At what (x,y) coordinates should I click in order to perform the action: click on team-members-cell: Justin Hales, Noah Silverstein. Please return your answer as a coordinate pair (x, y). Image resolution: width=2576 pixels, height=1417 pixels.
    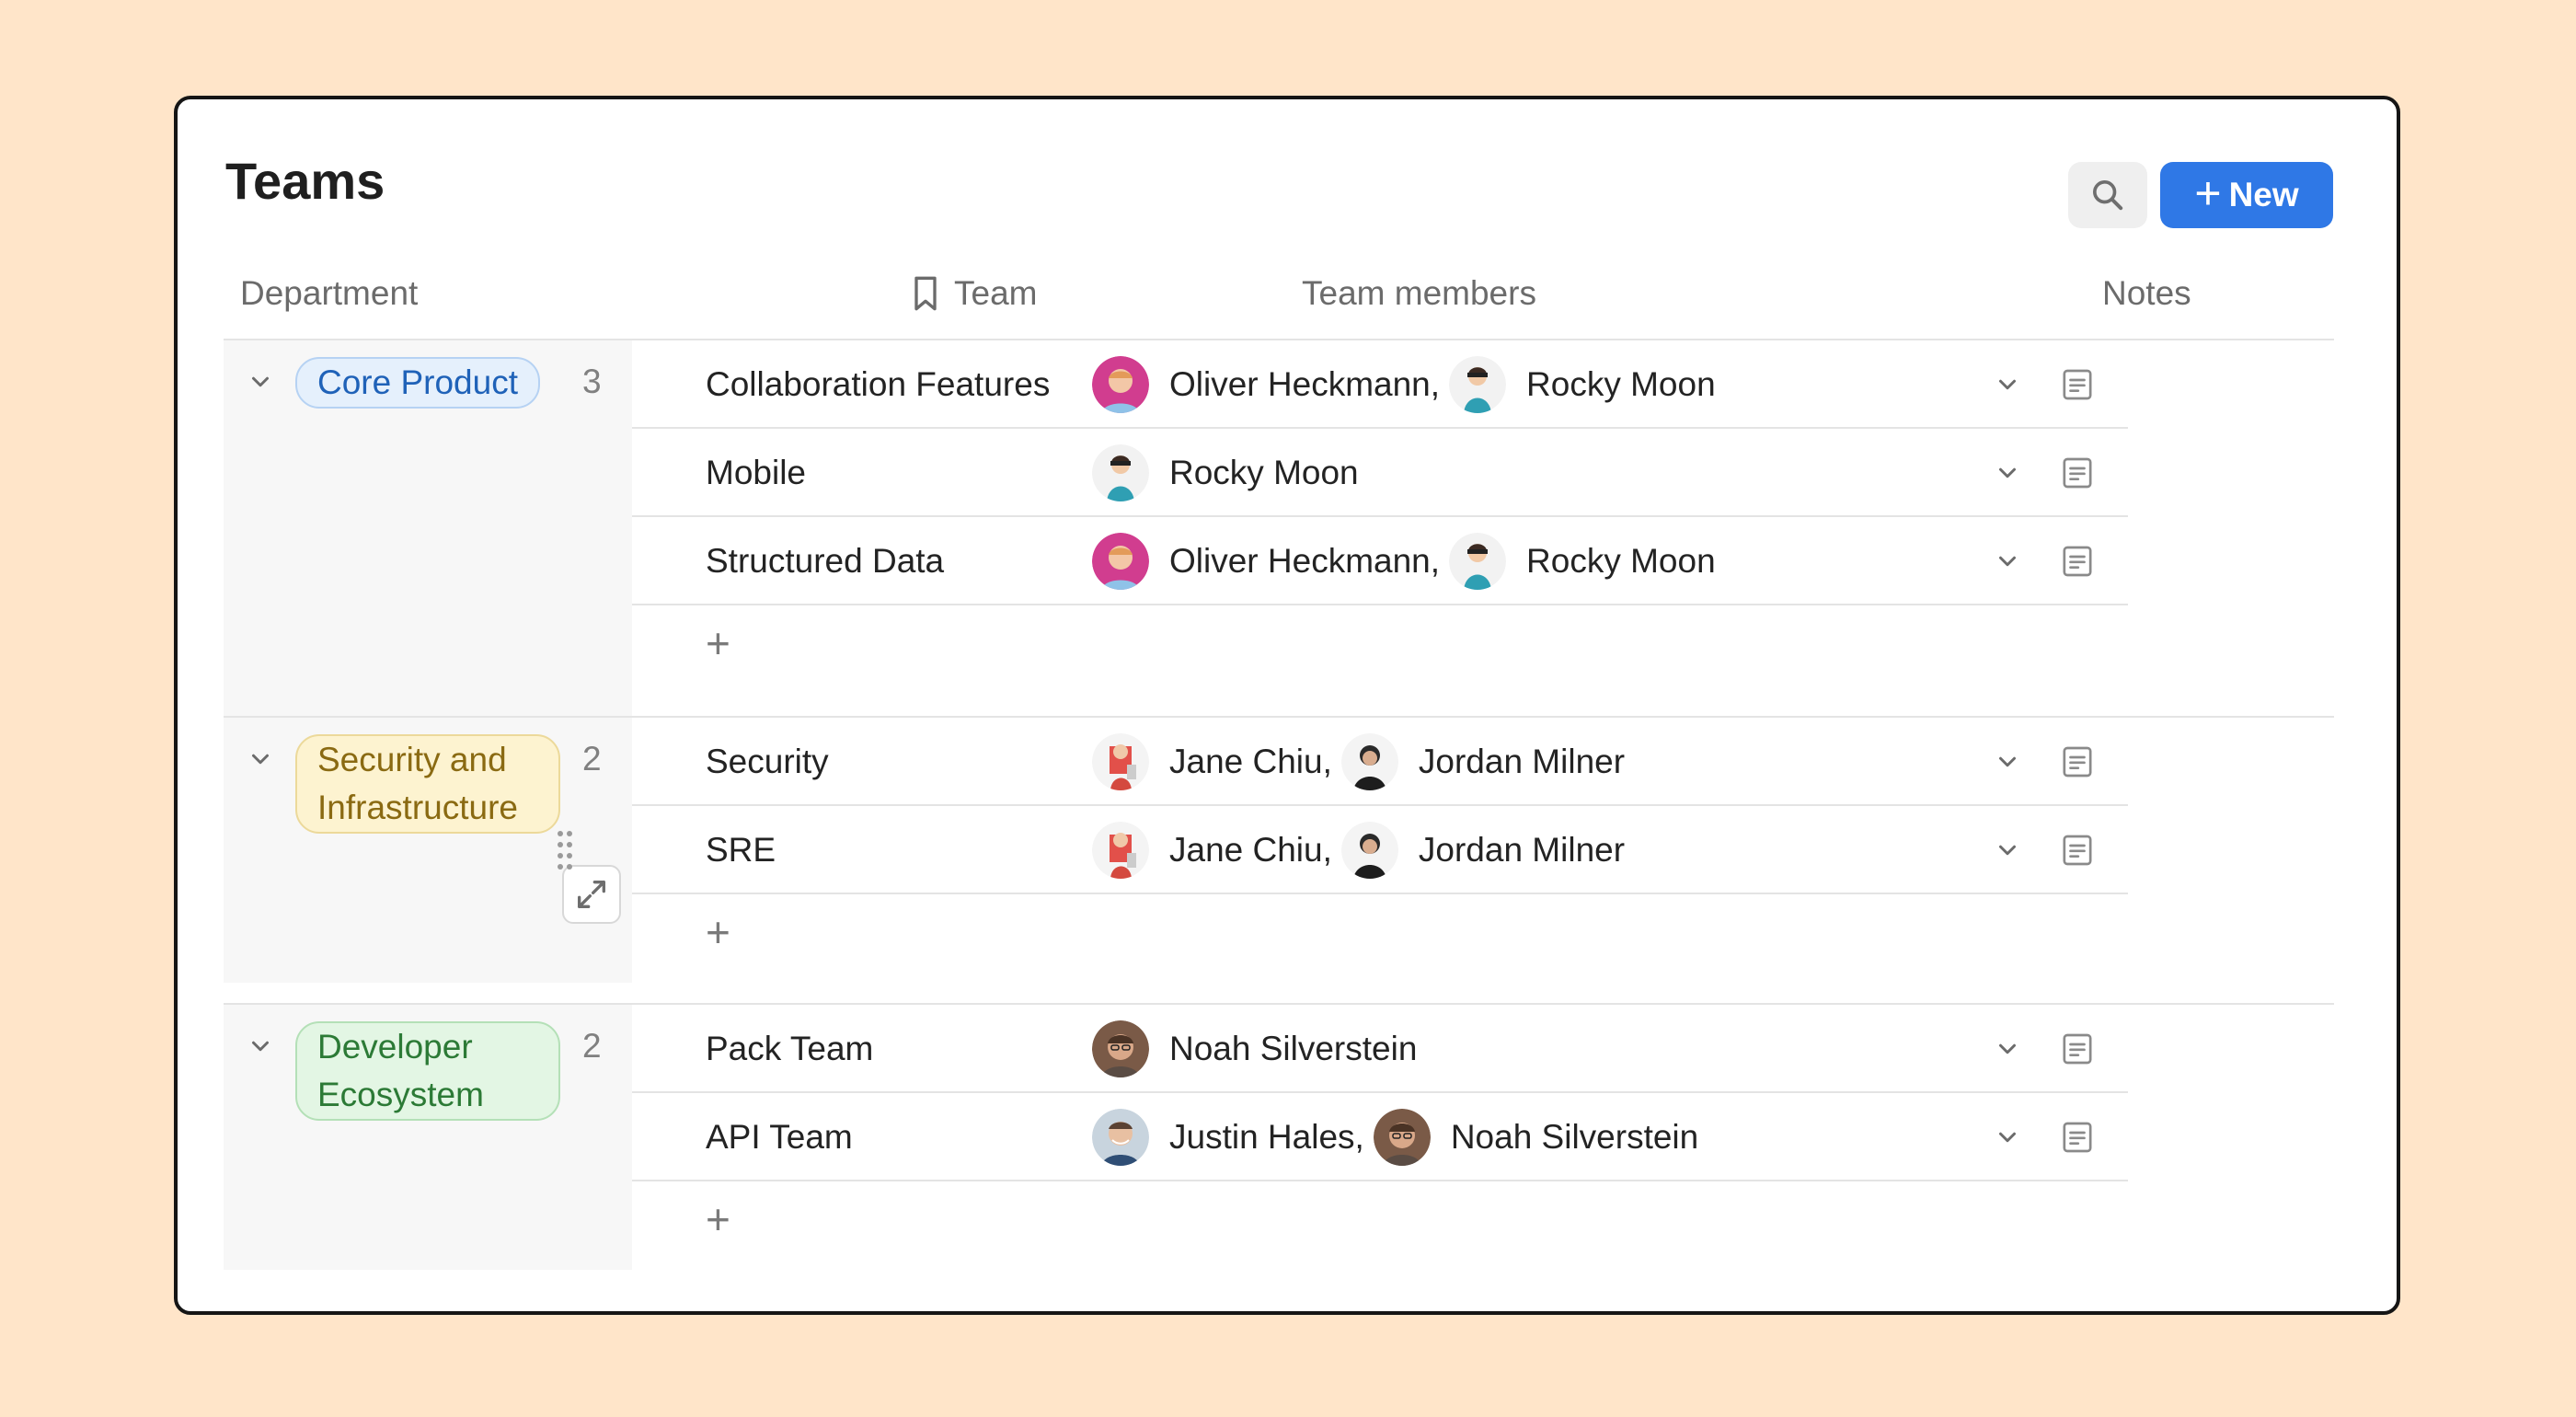
    Looking at the image, I should click on (1398, 1137).